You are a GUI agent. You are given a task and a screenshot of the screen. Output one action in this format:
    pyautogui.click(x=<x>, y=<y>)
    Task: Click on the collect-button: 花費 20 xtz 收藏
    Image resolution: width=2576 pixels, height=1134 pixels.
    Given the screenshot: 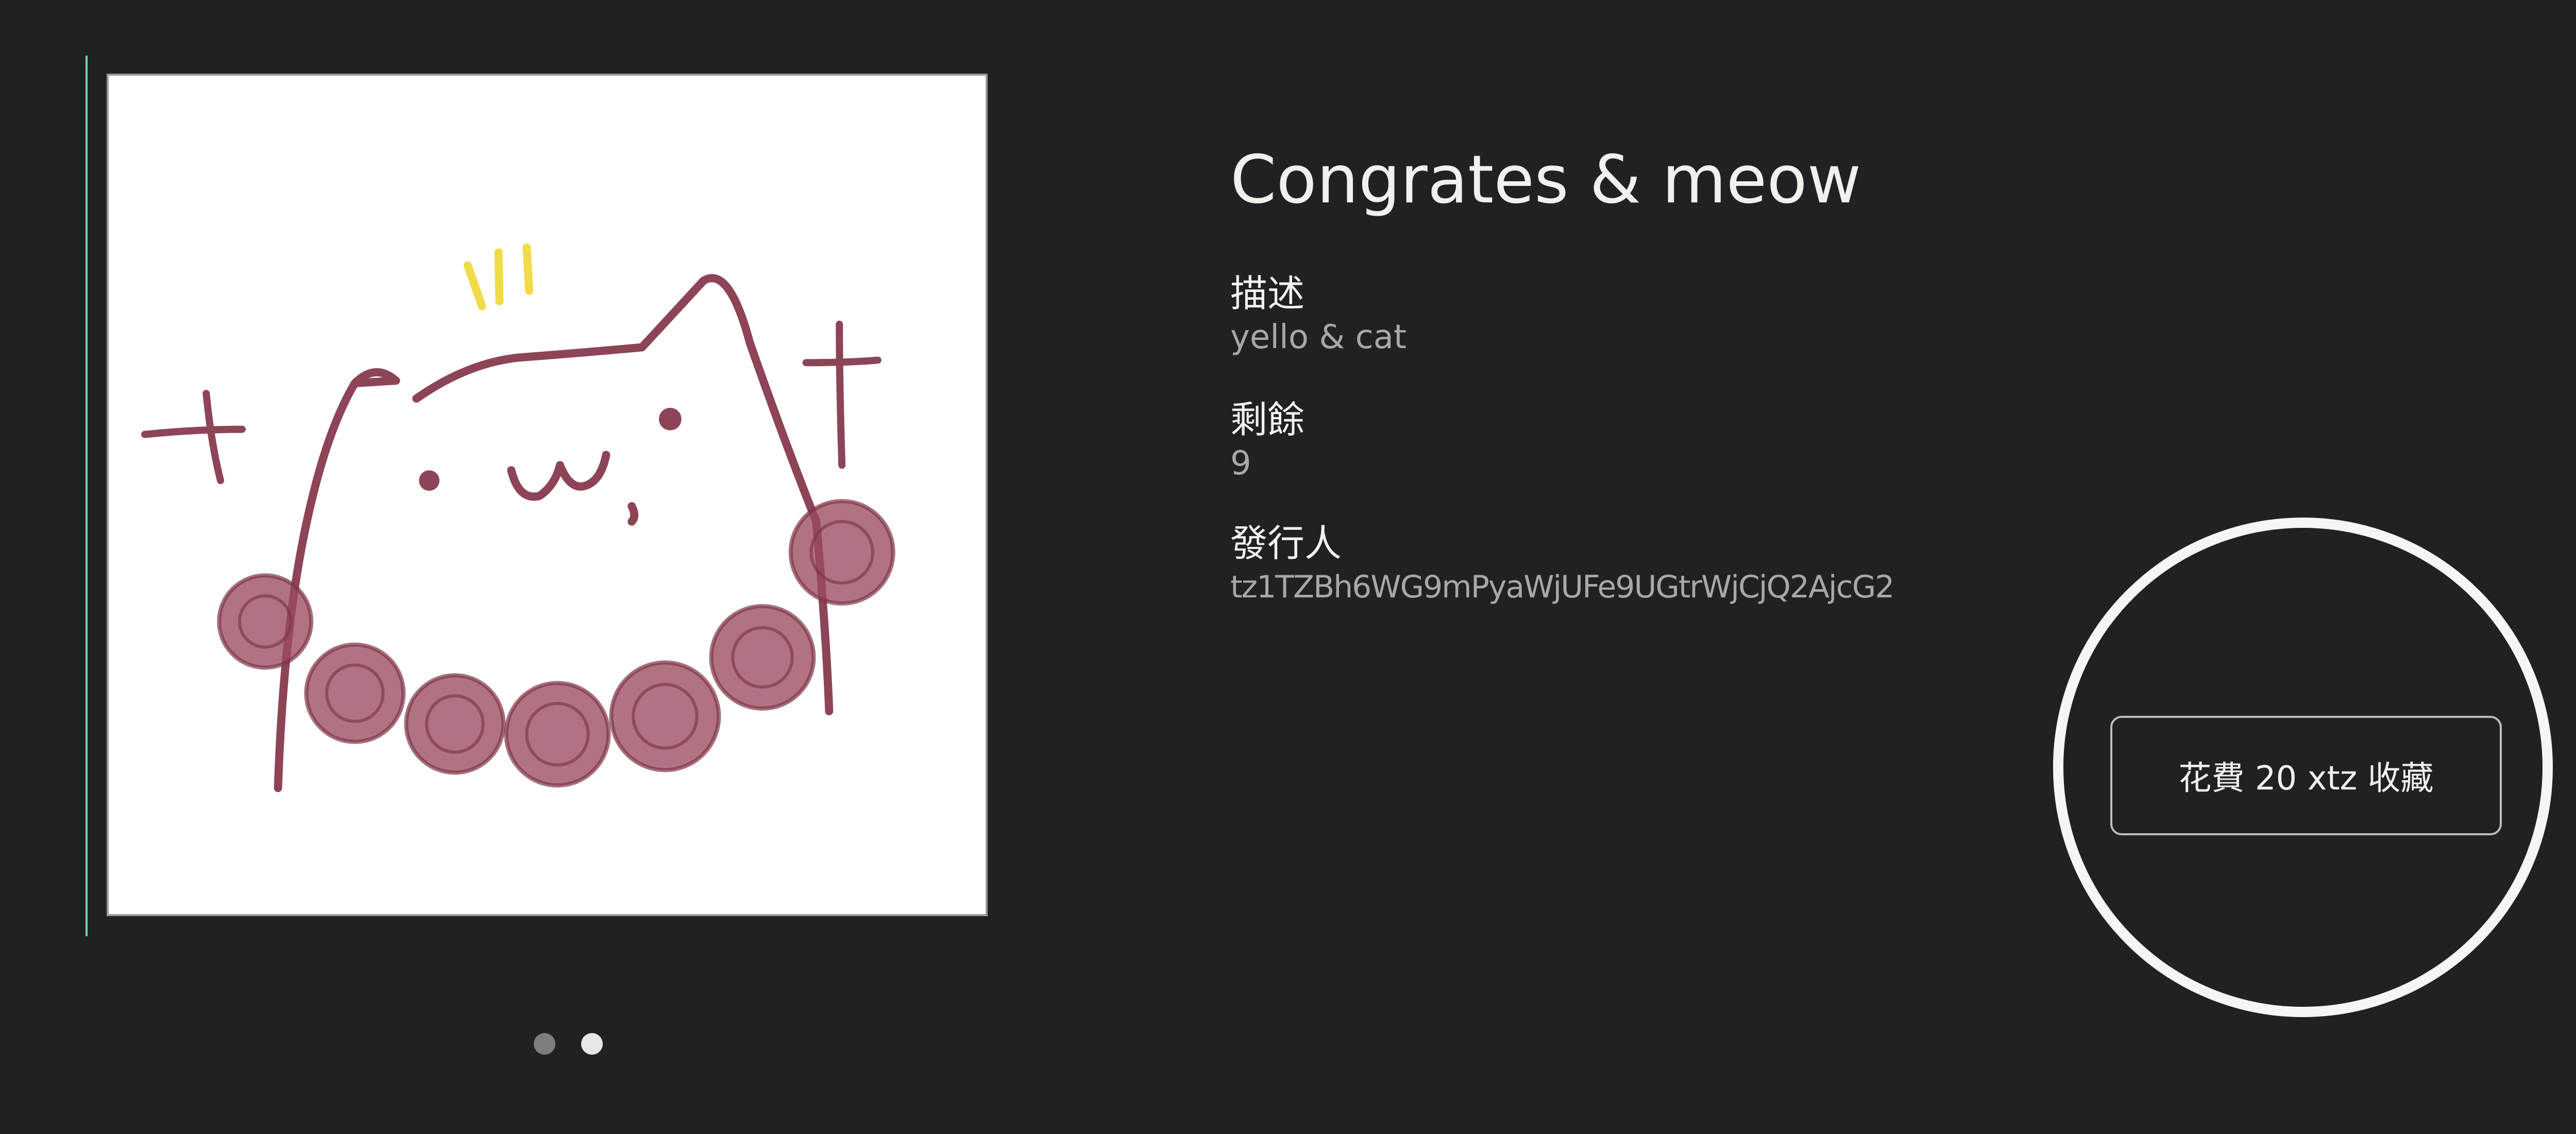 What is the action you would take?
    pyautogui.click(x=2306, y=776)
    